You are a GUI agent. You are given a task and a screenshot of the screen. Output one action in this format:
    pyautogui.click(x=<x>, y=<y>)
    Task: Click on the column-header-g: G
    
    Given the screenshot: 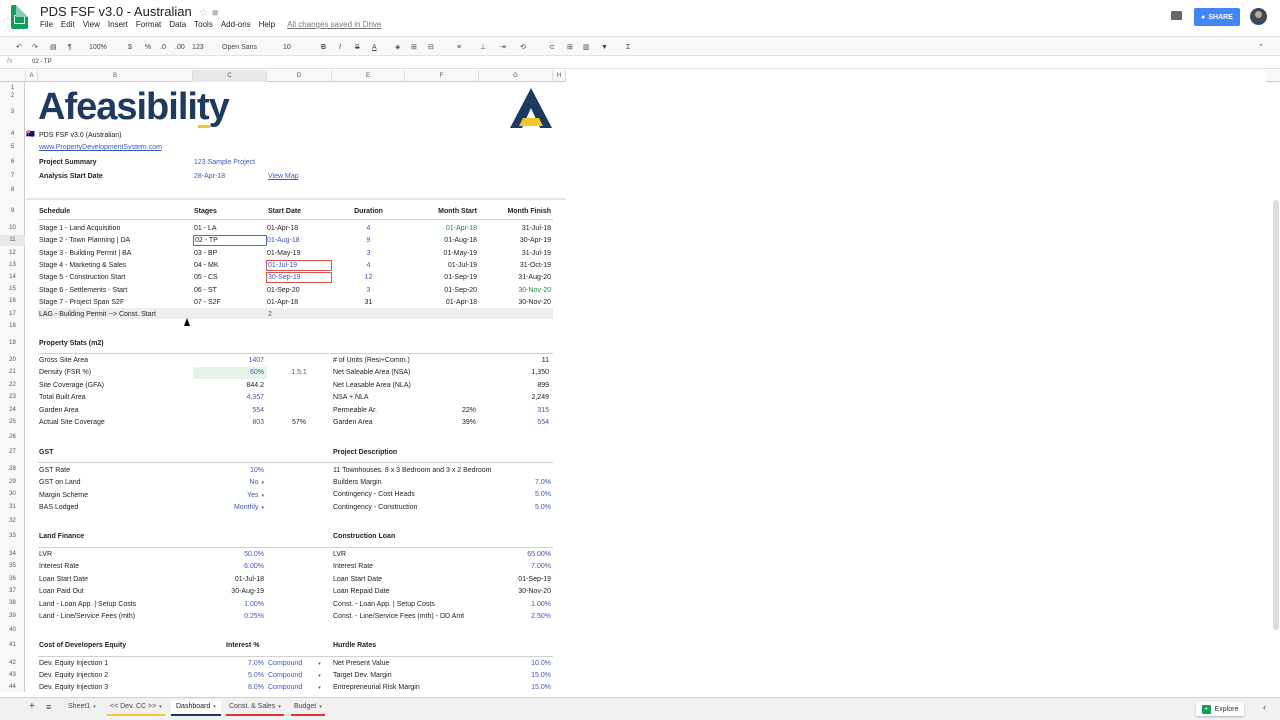 What is the action you would take?
    pyautogui.click(x=516, y=76)
    